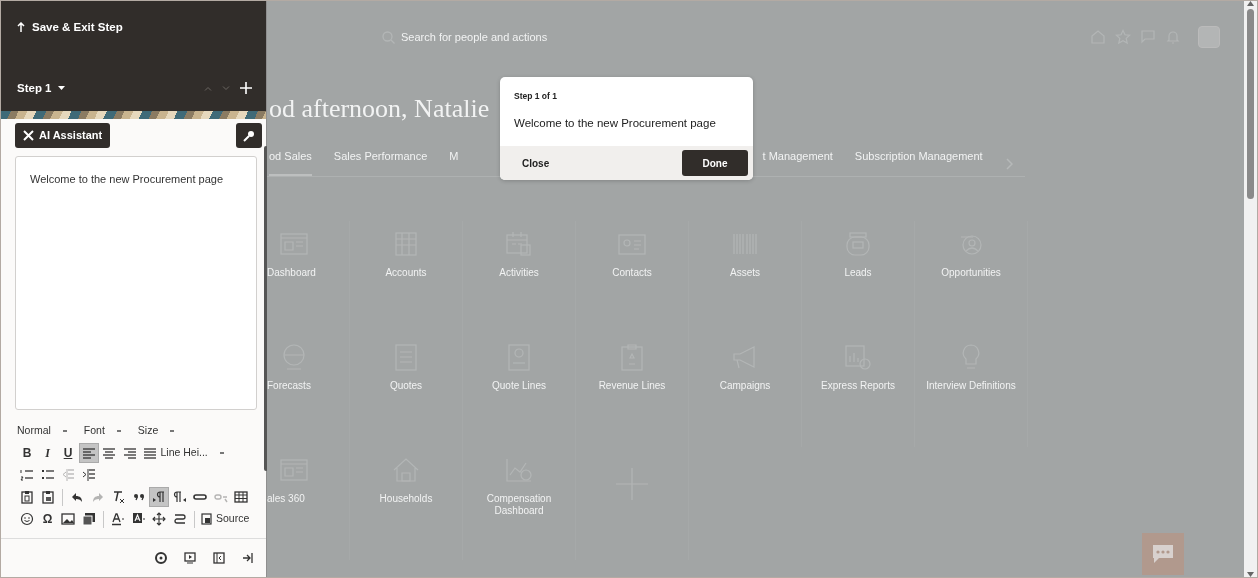  What do you see at coordinates (971, 386) in the screenshot?
I see `tile-label: Interview Definitions` at bounding box center [971, 386].